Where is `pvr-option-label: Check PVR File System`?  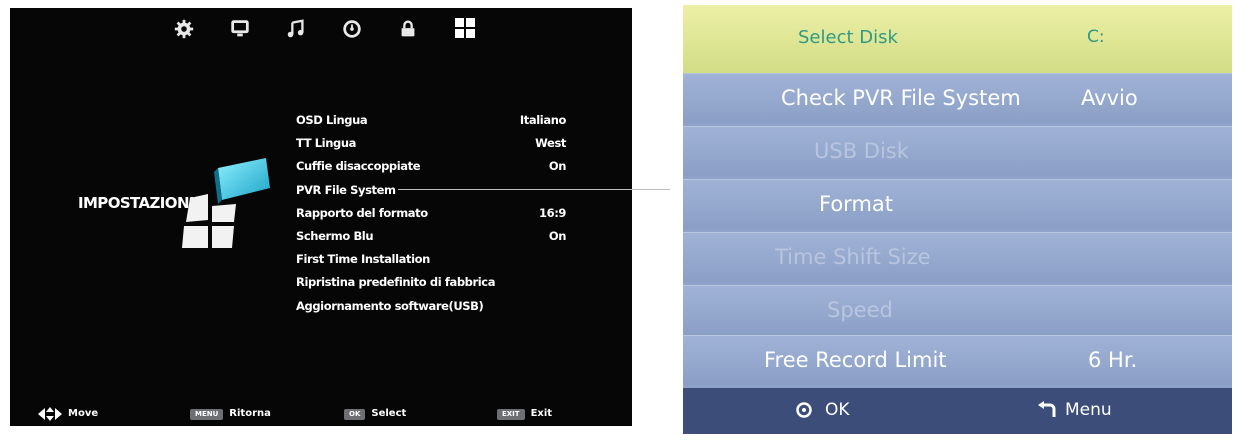 pvr-option-label: Check PVR File System is located at coordinates (901, 98).